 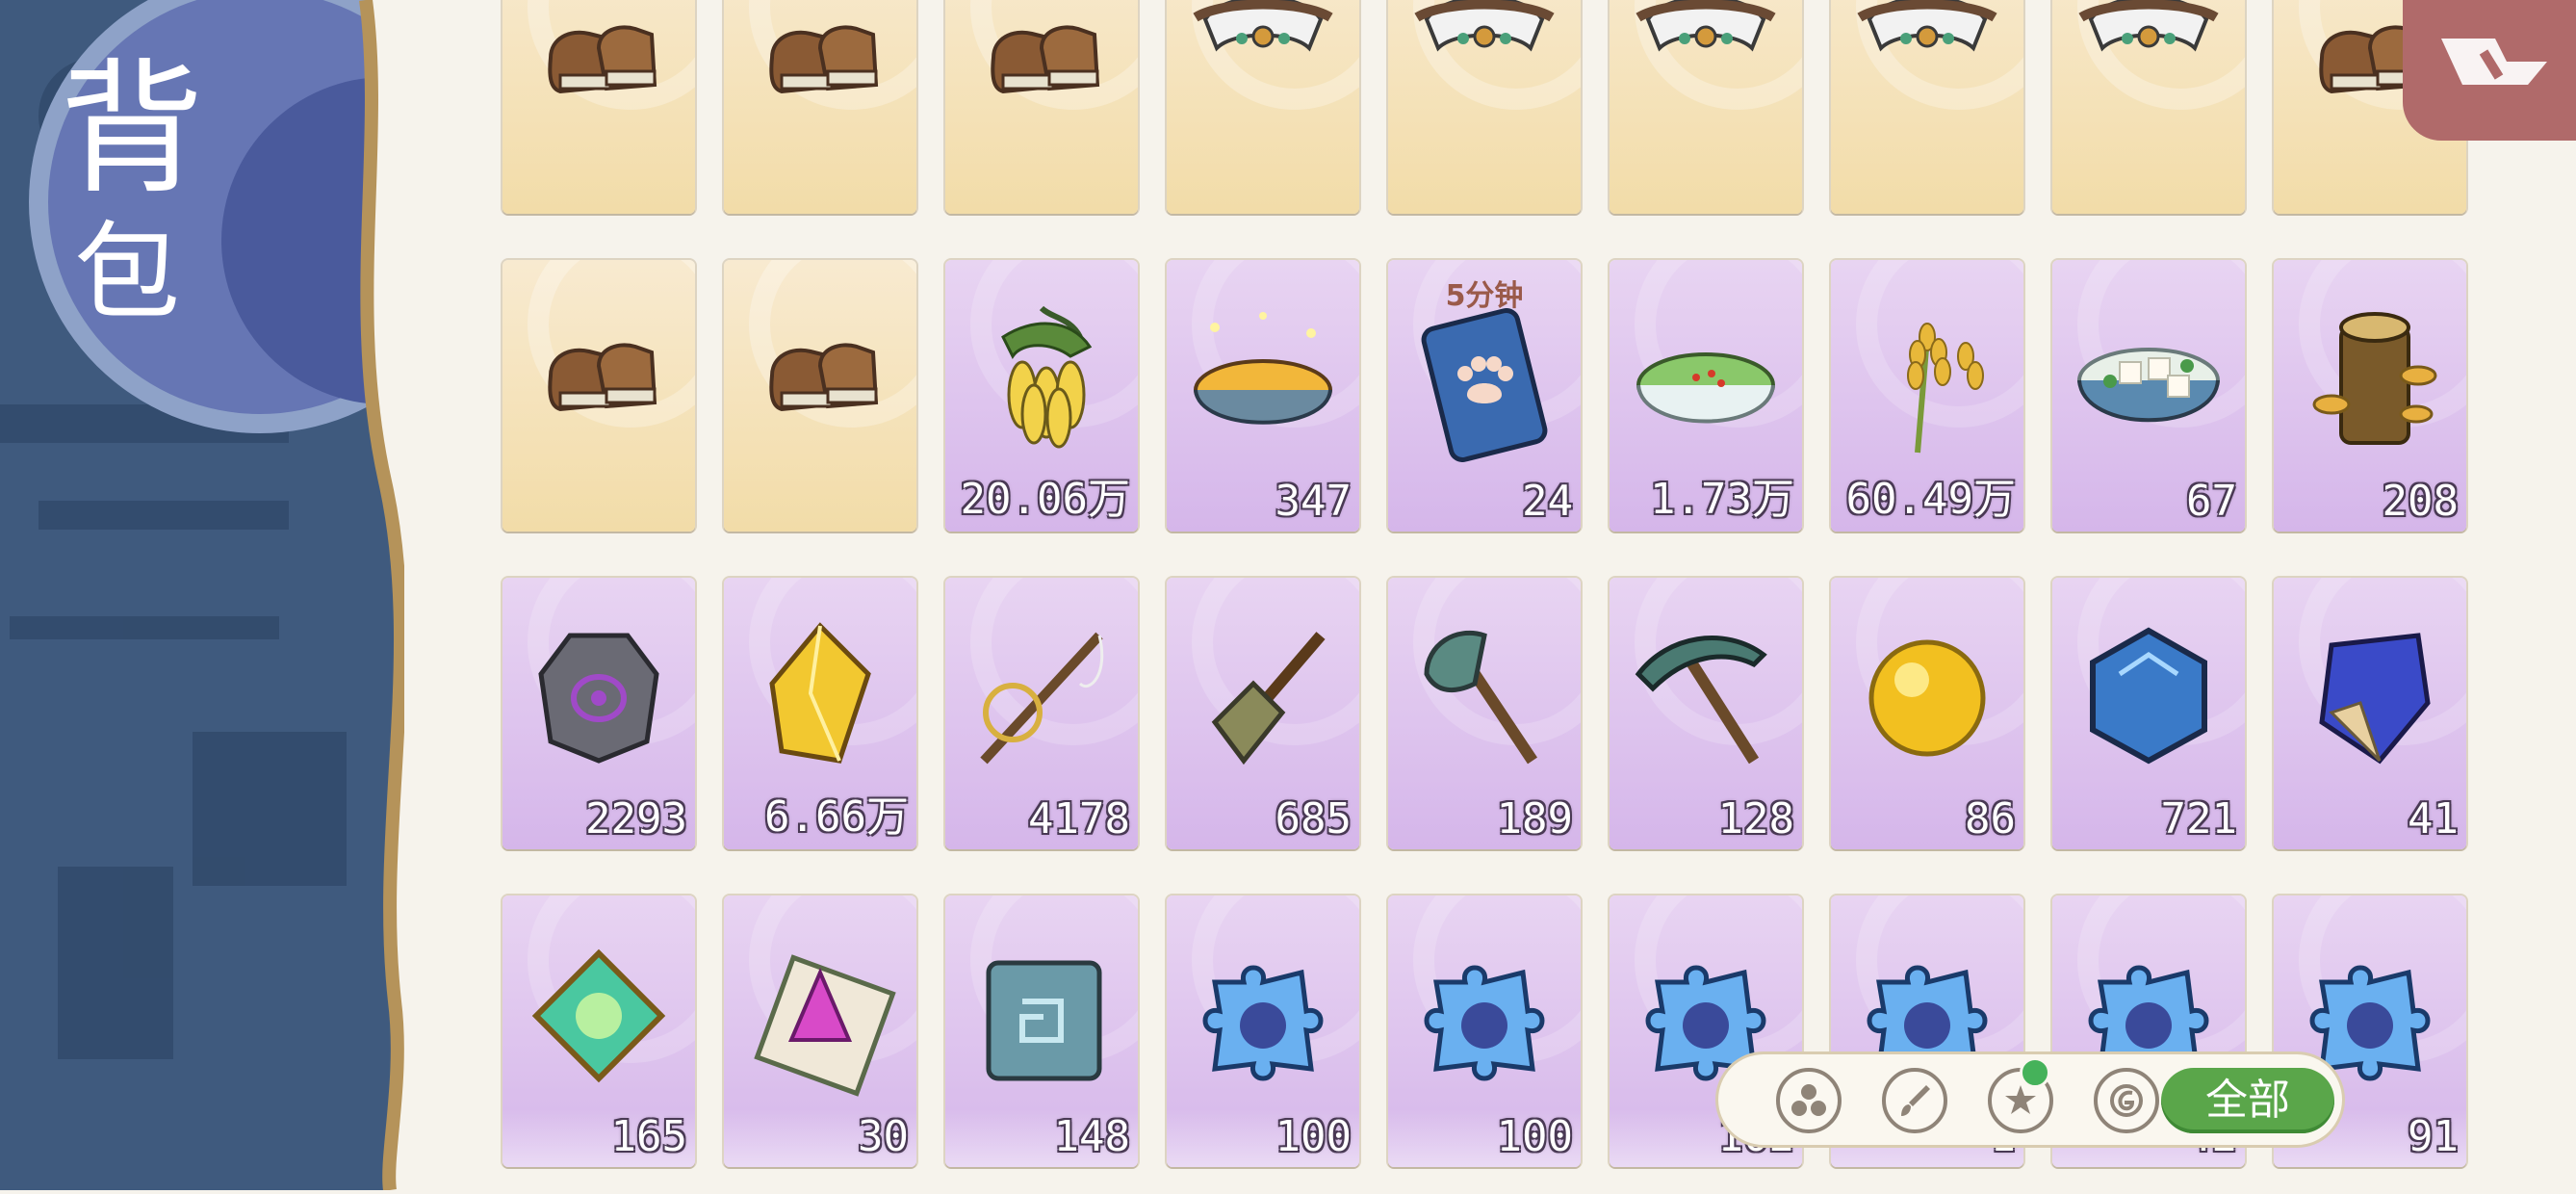 What do you see at coordinates (636, 819) in the screenshot?
I see `item-count: 2293` at bounding box center [636, 819].